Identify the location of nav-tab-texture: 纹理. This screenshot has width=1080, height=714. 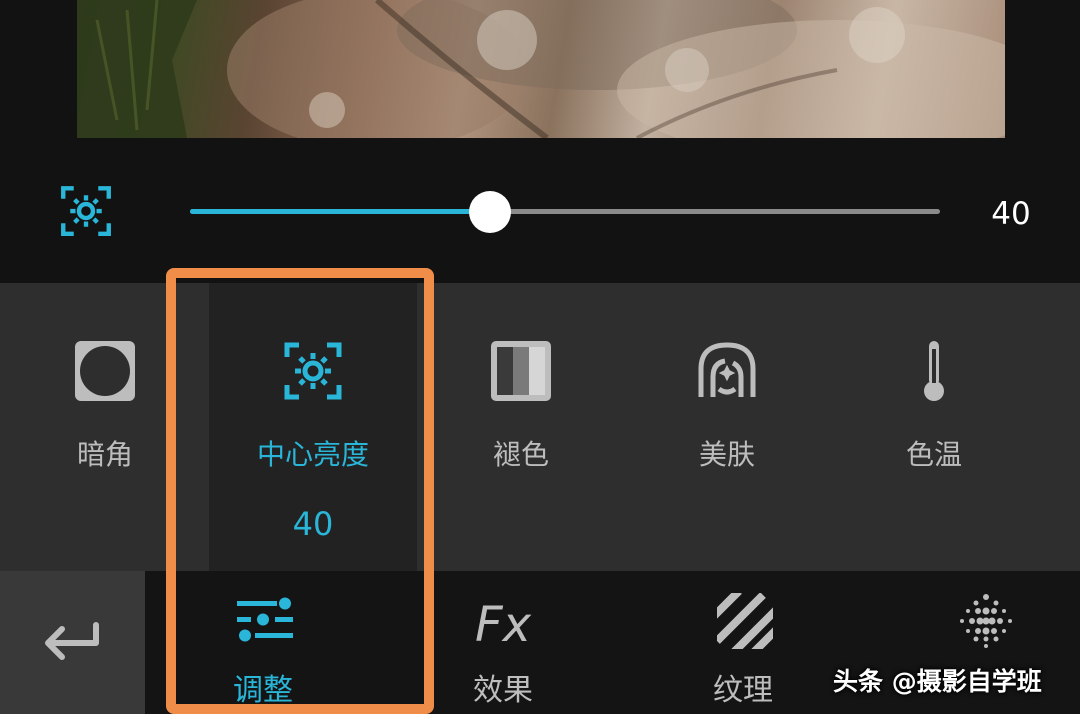
(743, 642).